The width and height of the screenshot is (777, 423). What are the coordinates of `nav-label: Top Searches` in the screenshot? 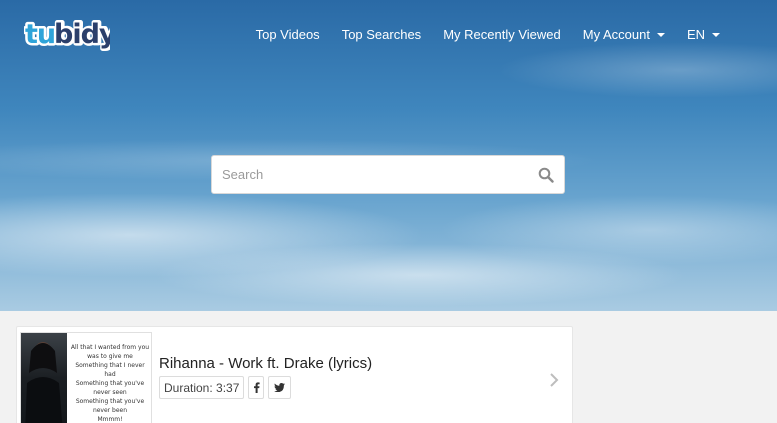 It's located at (381, 34).